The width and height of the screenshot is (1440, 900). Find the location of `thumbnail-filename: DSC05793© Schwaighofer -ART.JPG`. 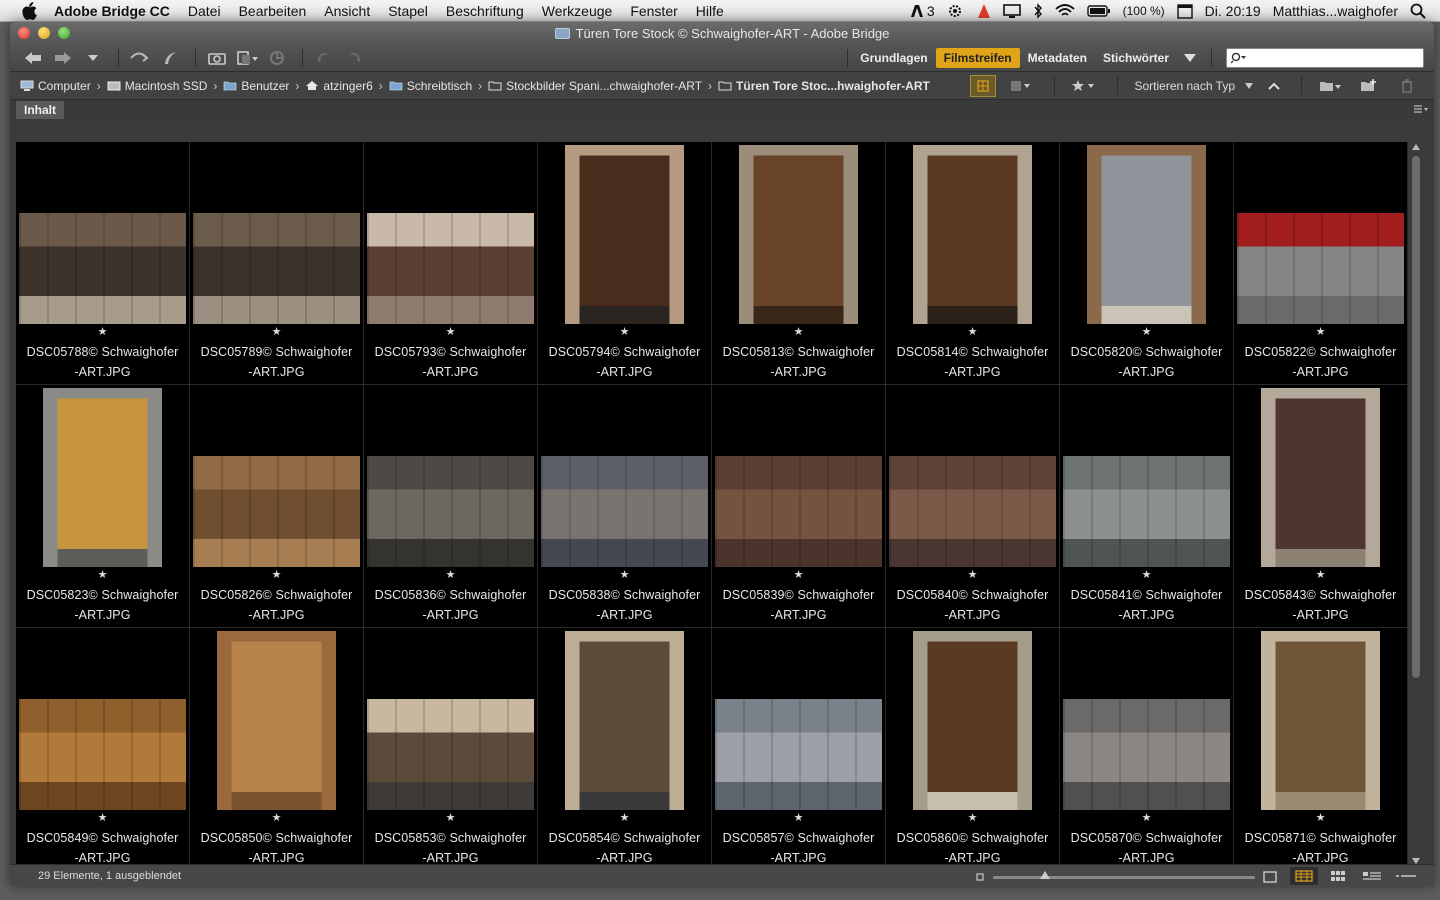

thumbnail-filename: DSC05793© Schwaighofer -ART.JPG is located at coordinates (450, 362).